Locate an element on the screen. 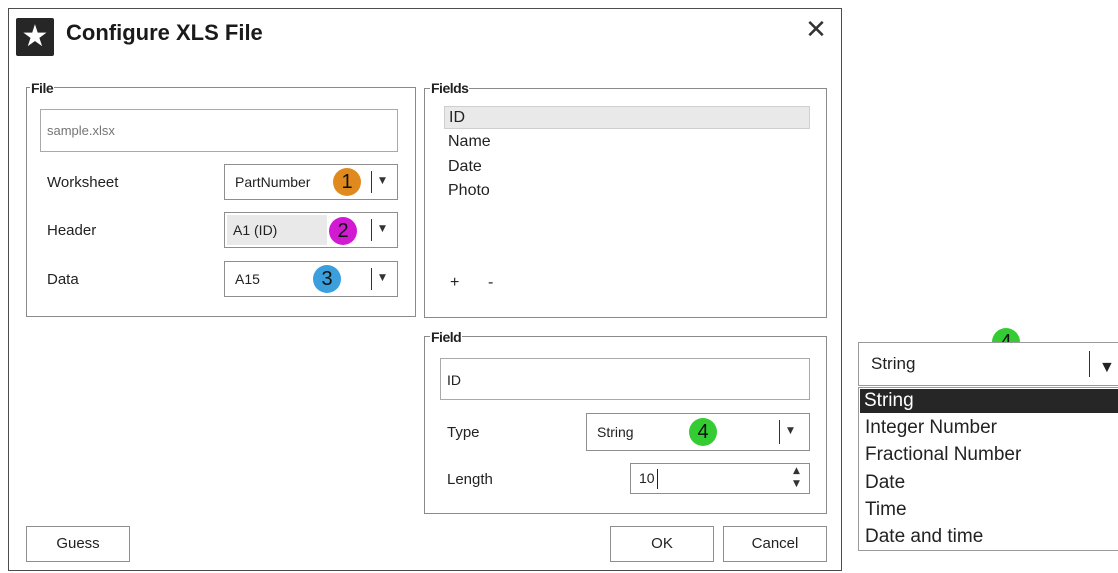 This screenshot has width=1118, height=573. length-label: Length is located at coordinates (470, 479).